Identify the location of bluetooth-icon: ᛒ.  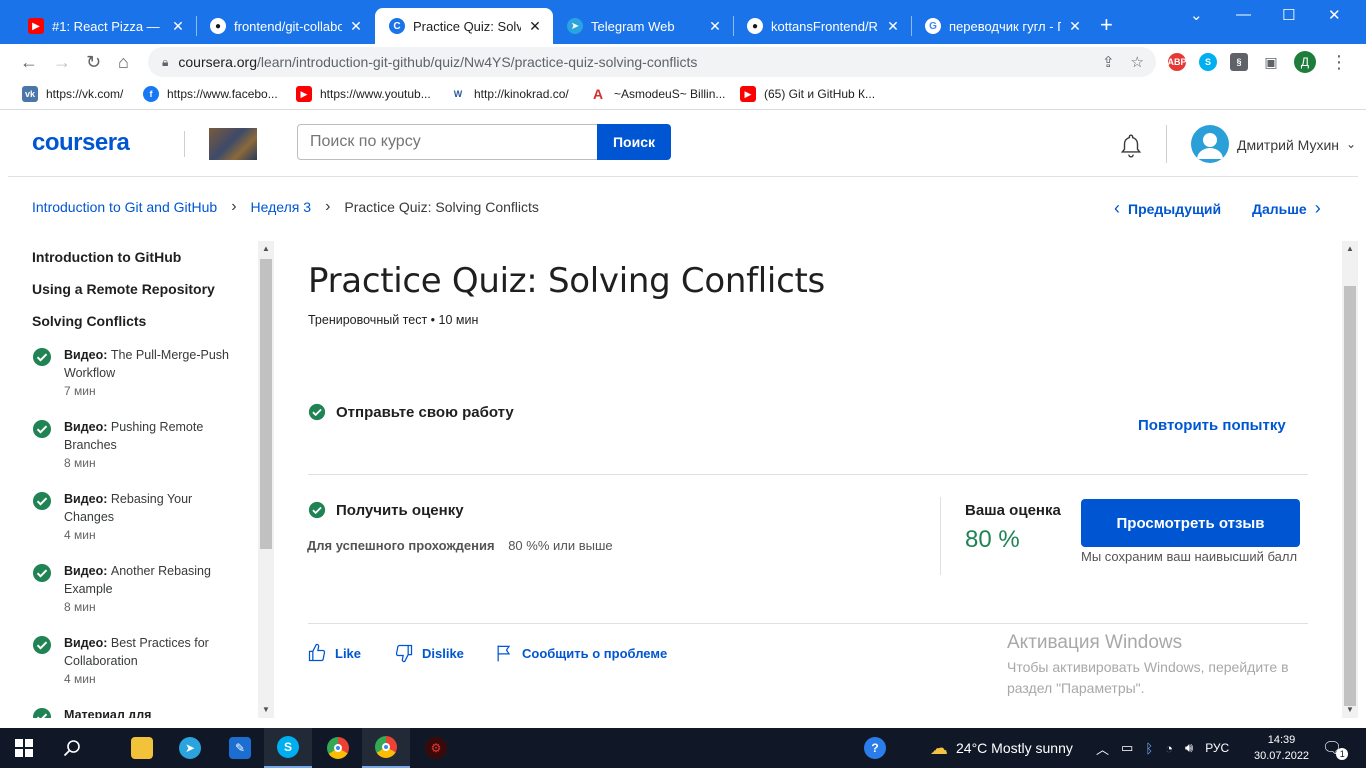
(1149, 748).